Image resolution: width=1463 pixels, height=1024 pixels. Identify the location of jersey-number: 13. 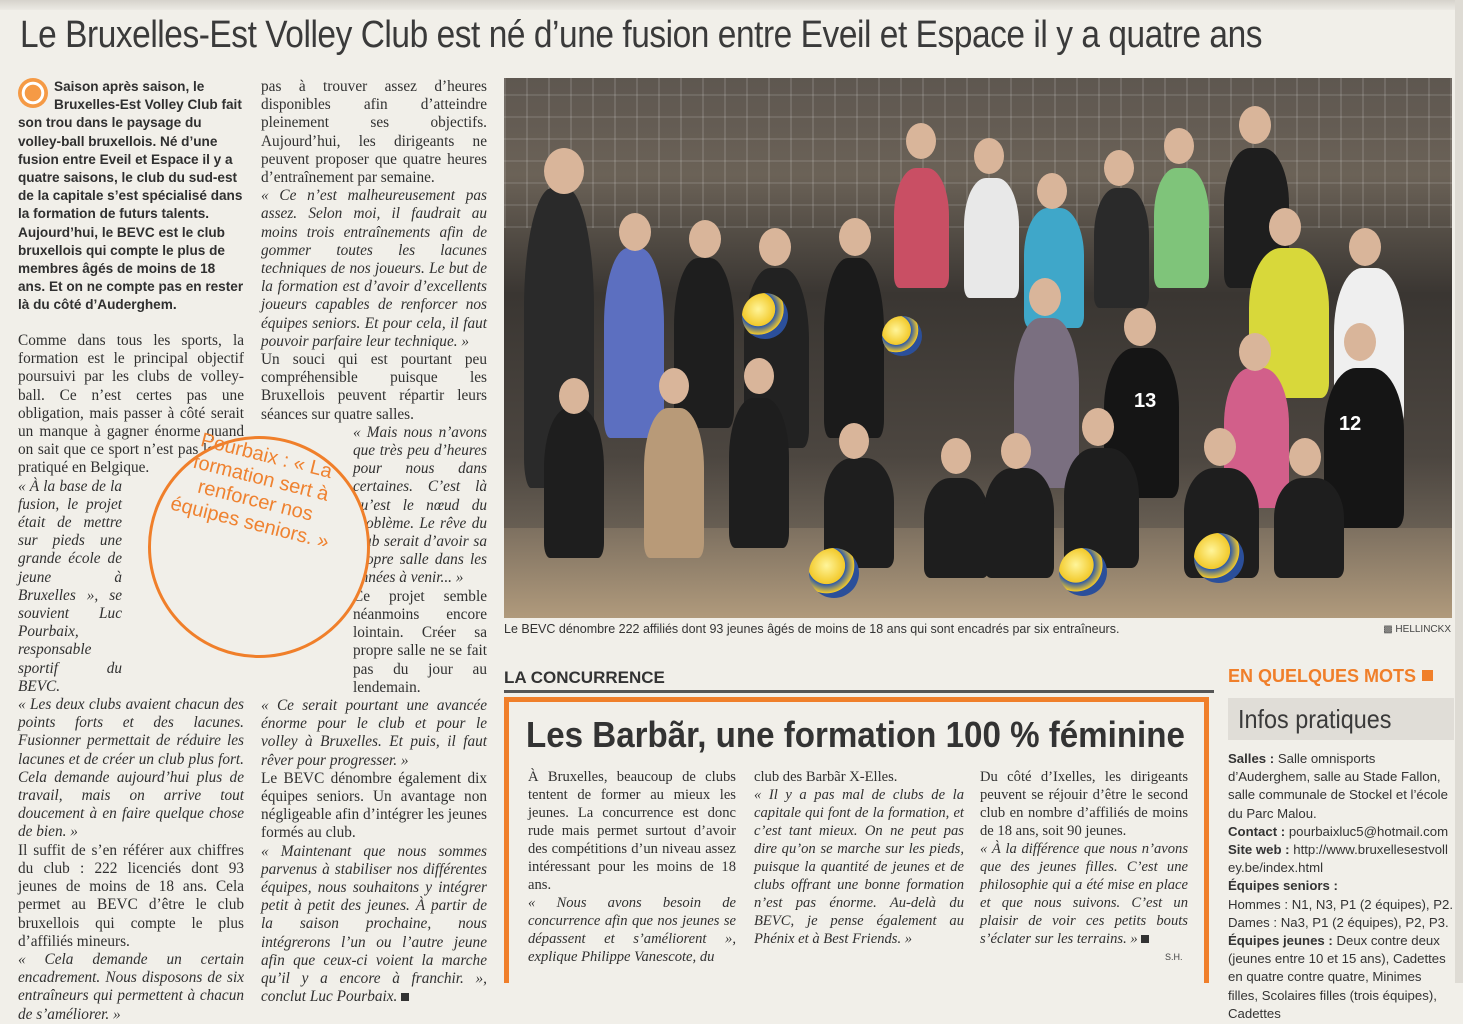
(1145, 401).